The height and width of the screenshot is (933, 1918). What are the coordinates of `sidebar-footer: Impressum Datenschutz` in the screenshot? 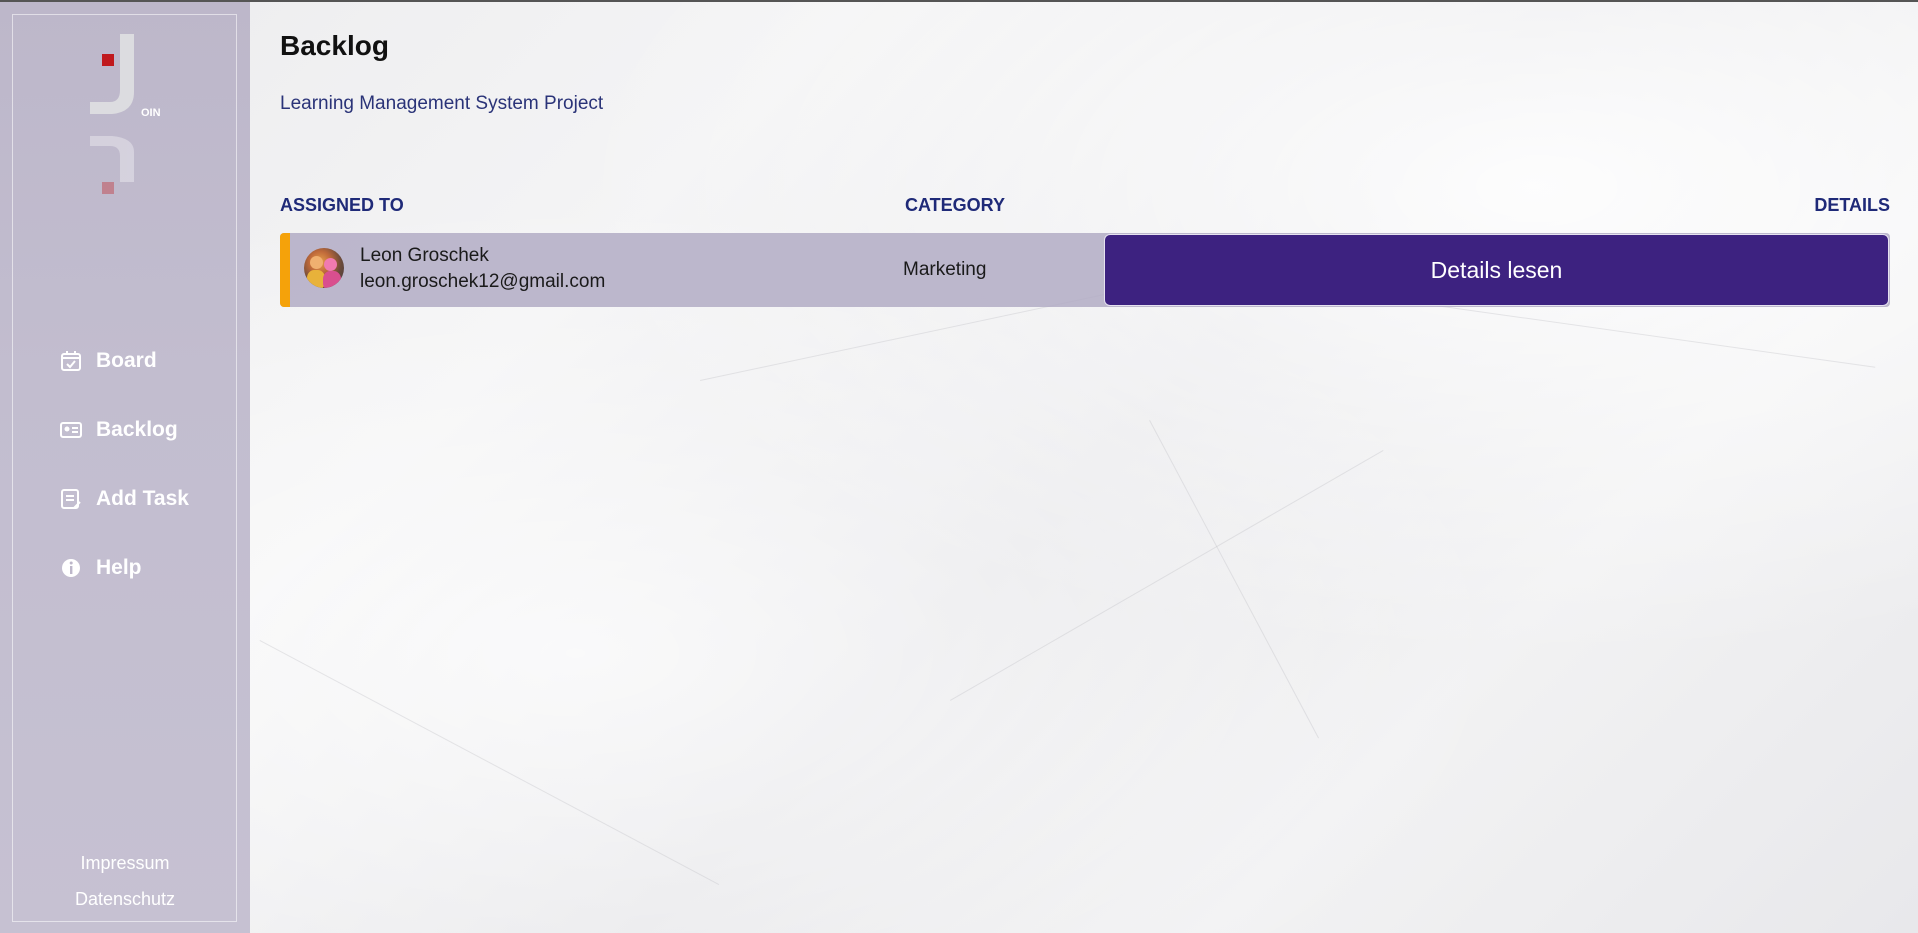 It's located at (125, 884).